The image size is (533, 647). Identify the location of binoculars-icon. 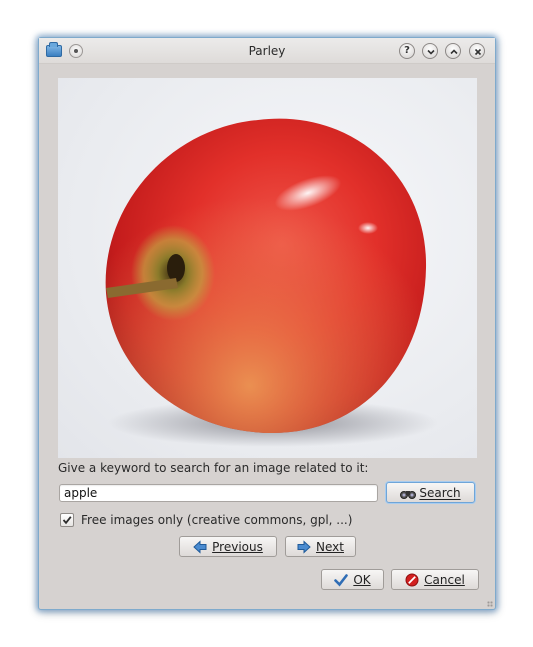
(408, 493).